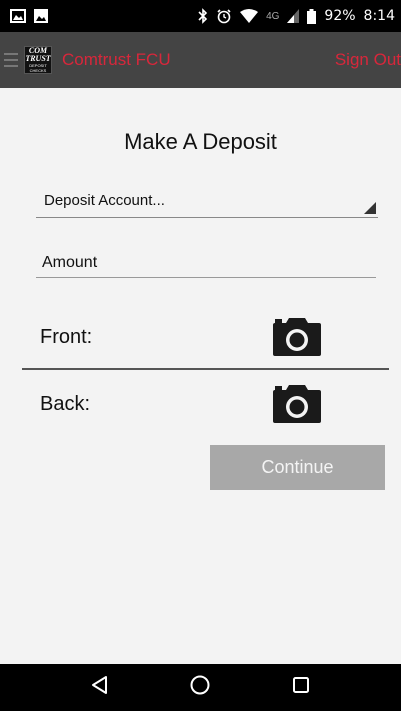  Describe the element at coordinates (200, 141) in the screenshot. I see `page-title: Make A Deposit` at that location.